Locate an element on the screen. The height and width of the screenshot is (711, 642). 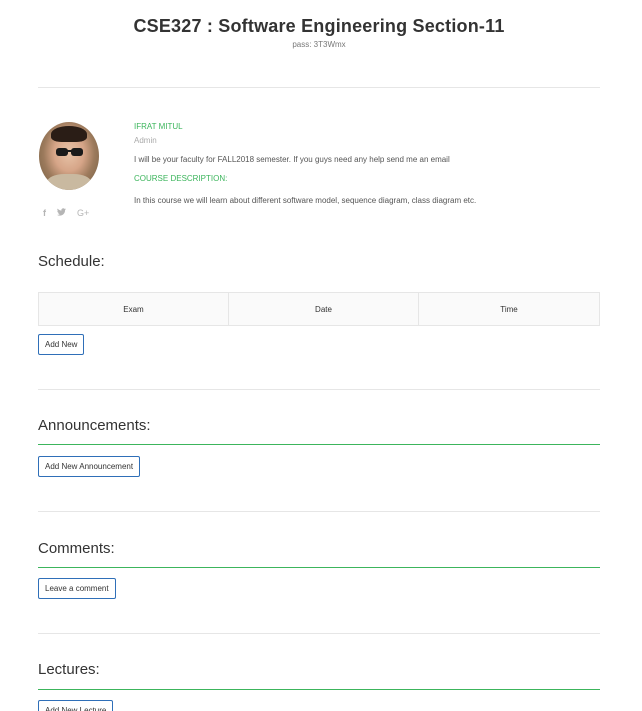
schedule-title: Schedule: is located at coordinates (71, 261).